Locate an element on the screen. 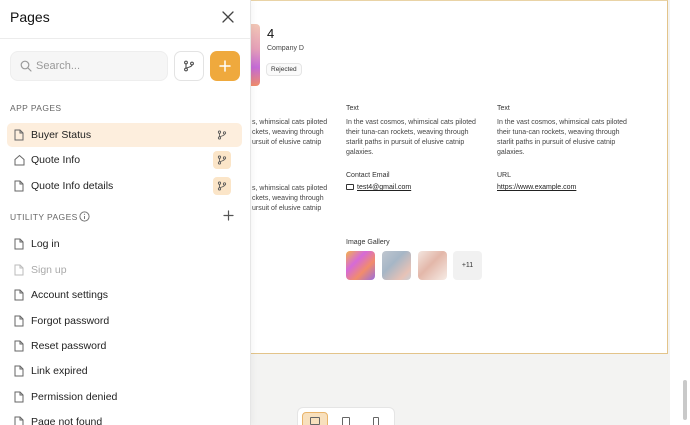  contact-email-value: test4@gmail.com is located at coordinates (384, 187).